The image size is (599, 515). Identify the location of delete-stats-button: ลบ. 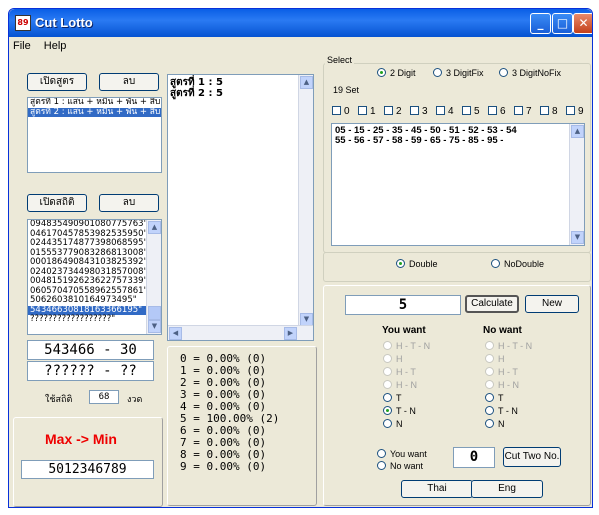
(129, 203).